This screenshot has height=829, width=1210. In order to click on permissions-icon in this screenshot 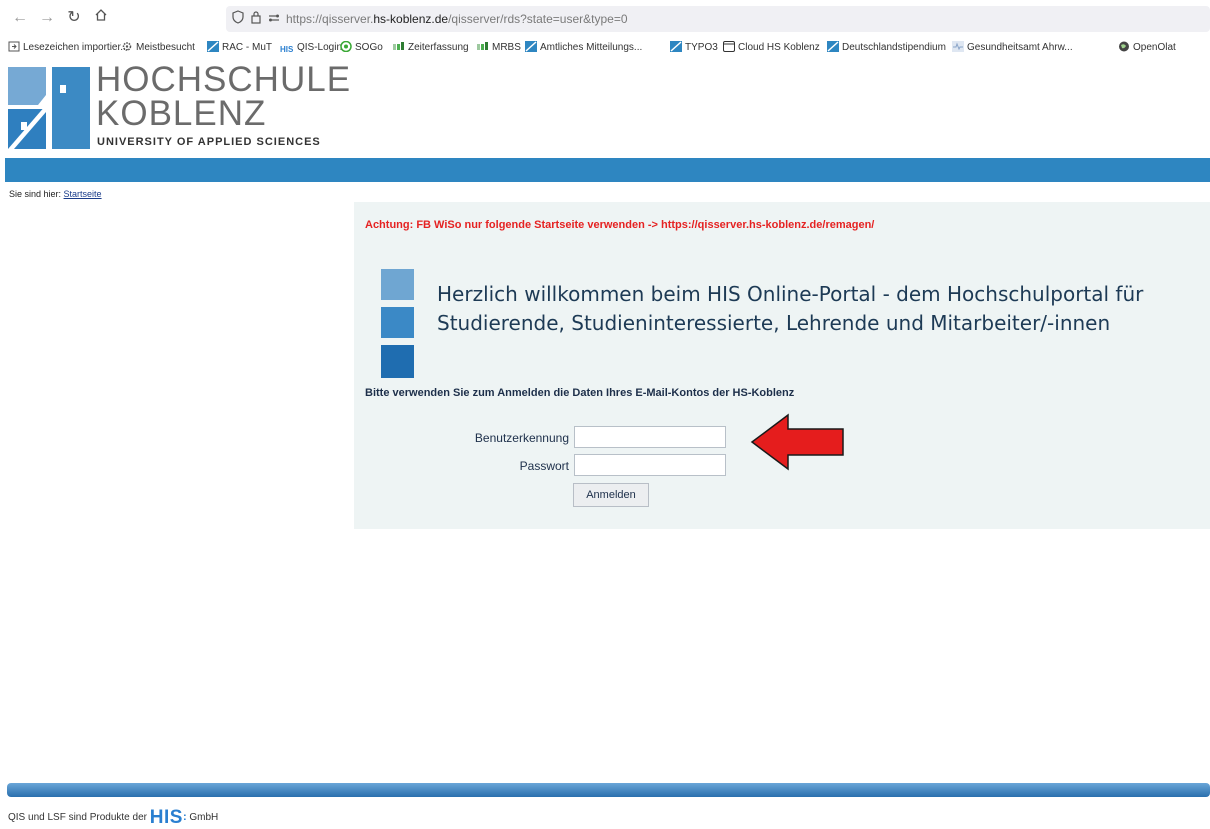, I will do `click(274, 19)`.